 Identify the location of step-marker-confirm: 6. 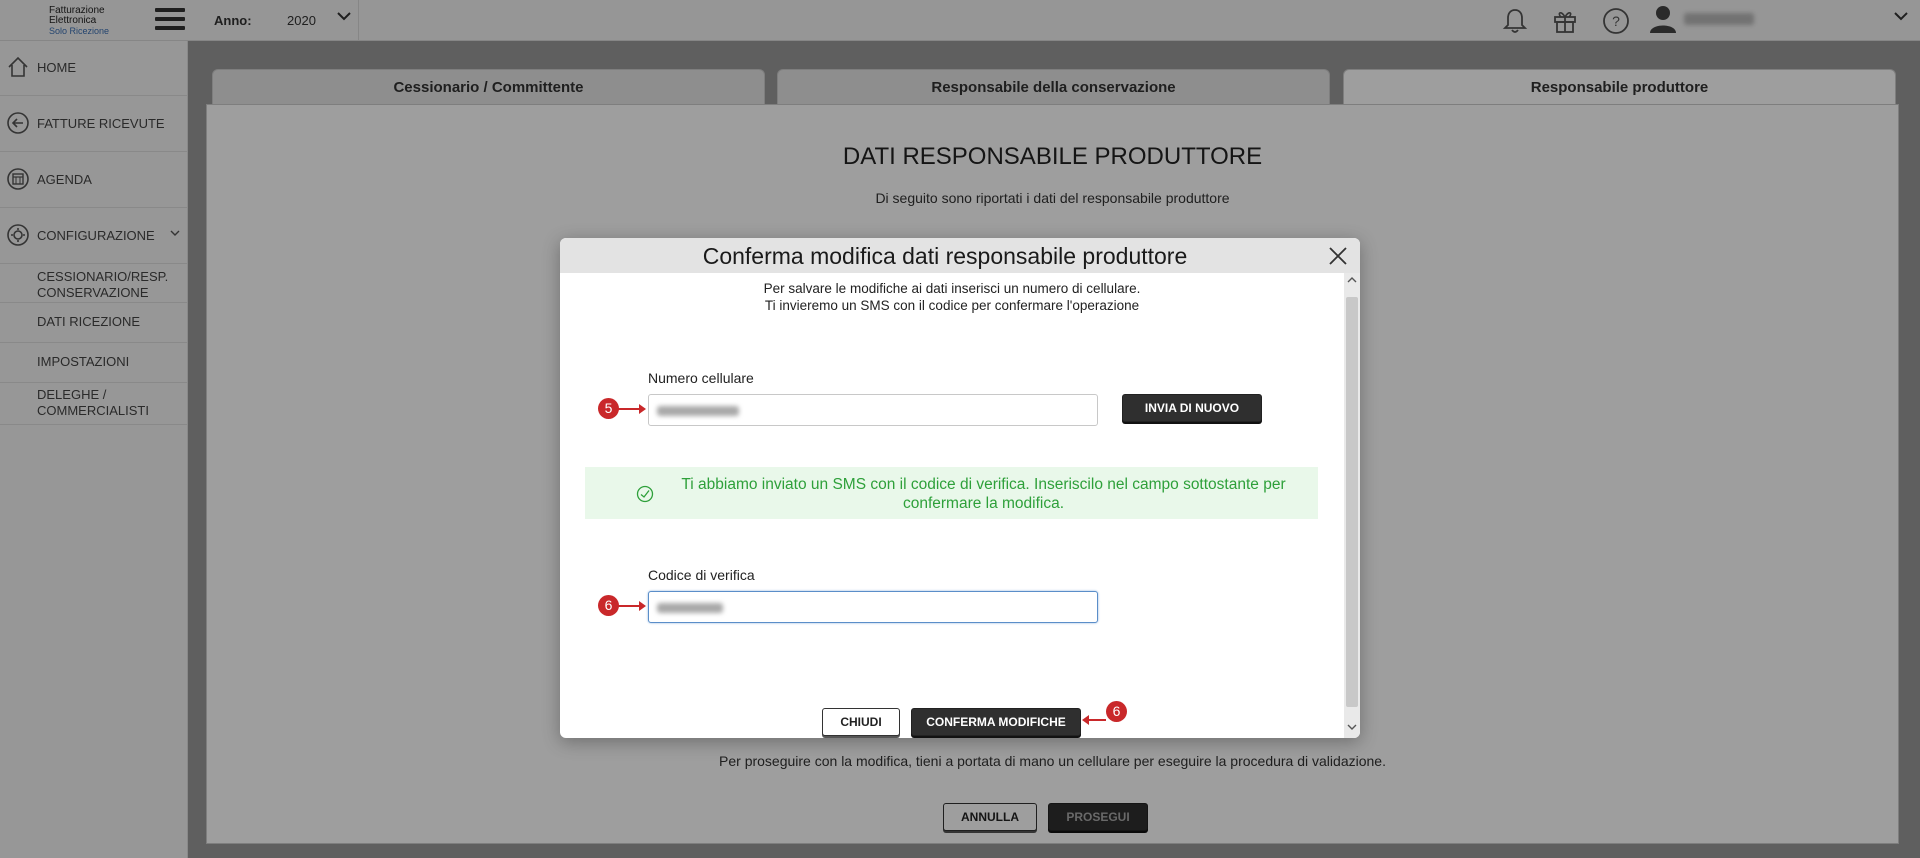
(1116, 711).